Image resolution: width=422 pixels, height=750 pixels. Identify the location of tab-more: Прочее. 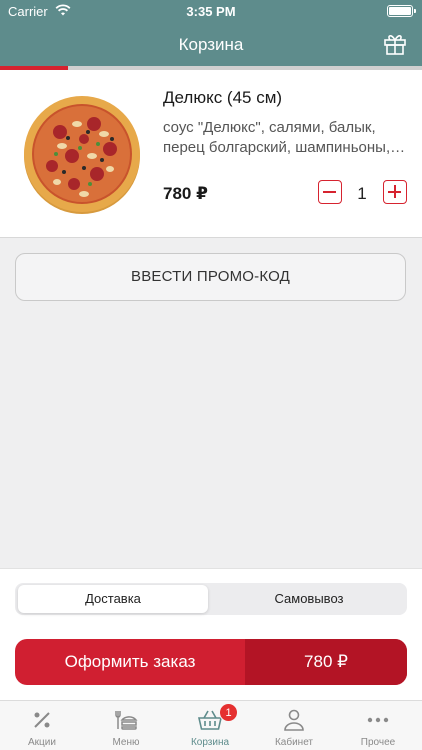
(379, 725).